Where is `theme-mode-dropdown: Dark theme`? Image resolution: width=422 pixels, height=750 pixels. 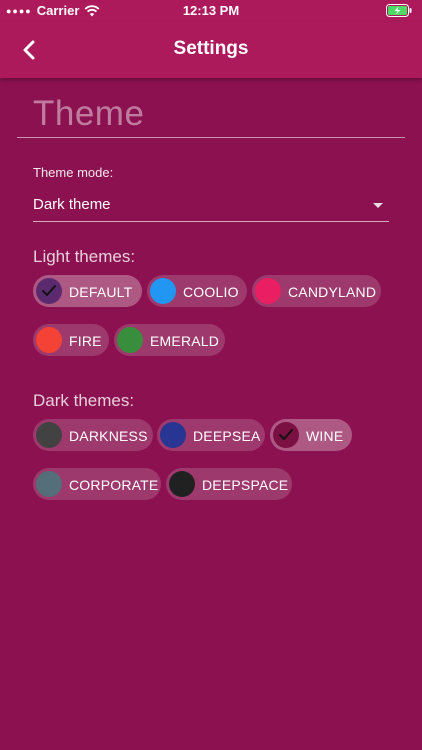 theme-mode-dropdown: Dark theme is located at coordinates (211, 206).